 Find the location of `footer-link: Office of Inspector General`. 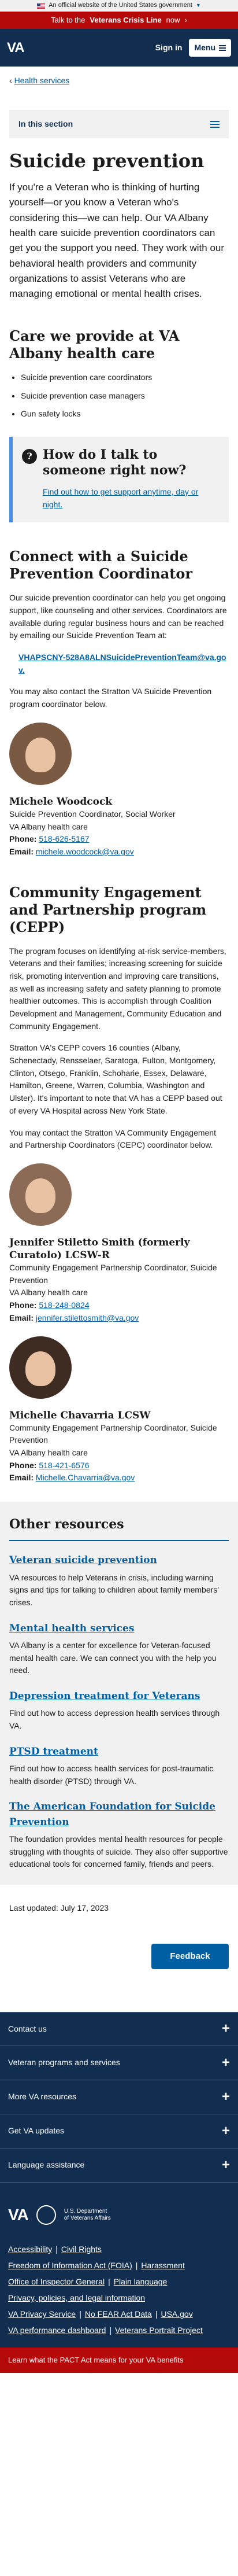

footer-link: Office of Inspector General is located at coordinates (56, 2281).